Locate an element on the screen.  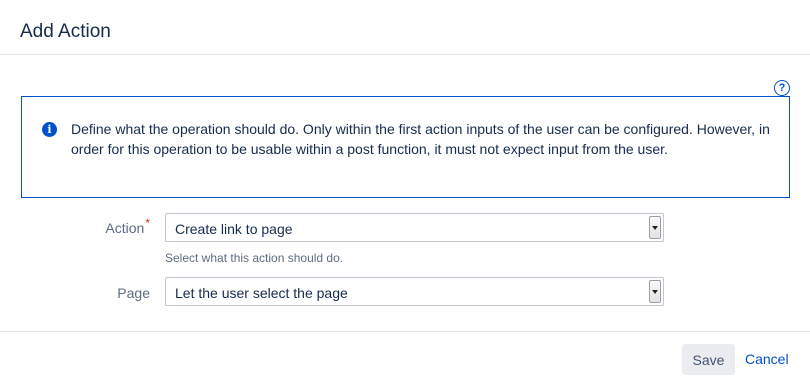
action-select-value: Create link to page is located at coordinates (234, 229).